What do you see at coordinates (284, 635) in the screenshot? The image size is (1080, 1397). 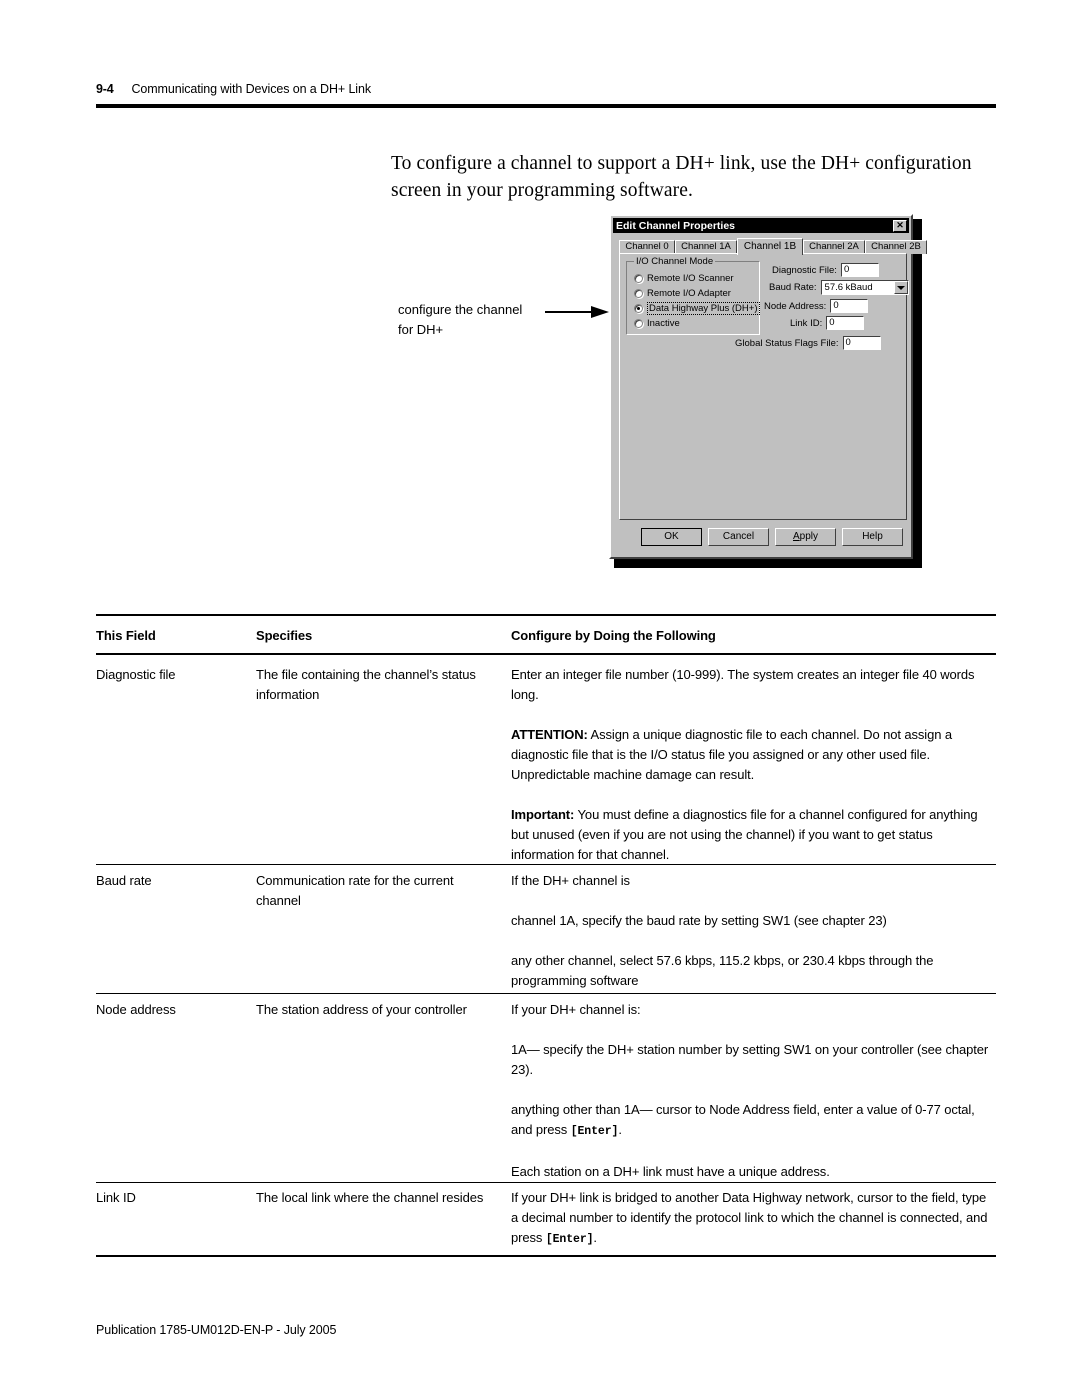 I see `column-header-specifies: Specifies` at bounding box center [284, 635].